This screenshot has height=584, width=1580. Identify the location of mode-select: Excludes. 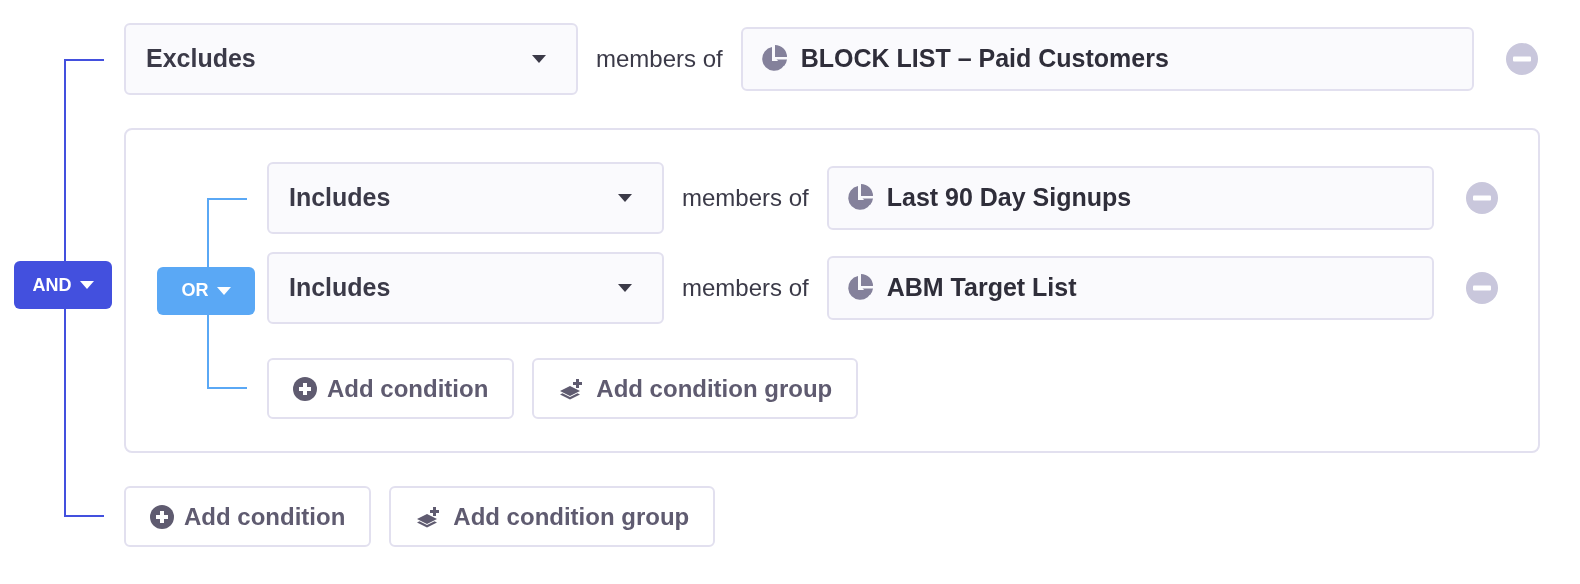
(351, 59).